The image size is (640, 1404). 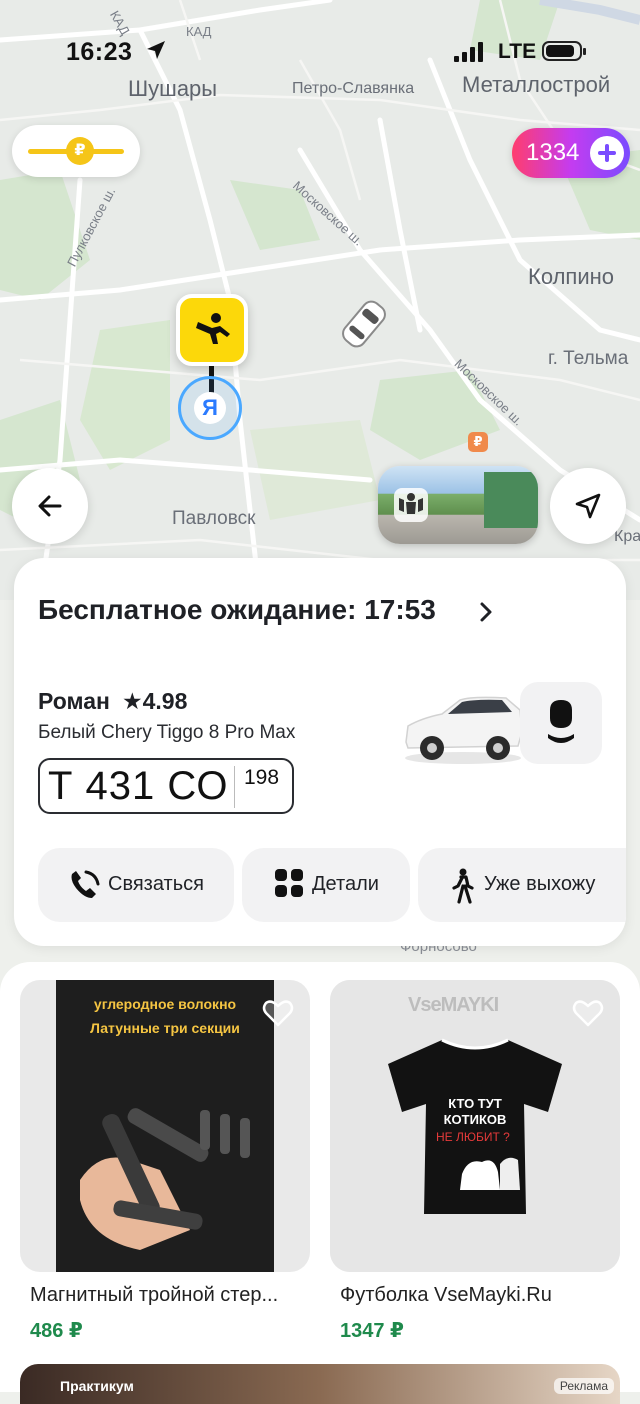 I want to click on pickup-point-marker, so click(x=212, y=330).